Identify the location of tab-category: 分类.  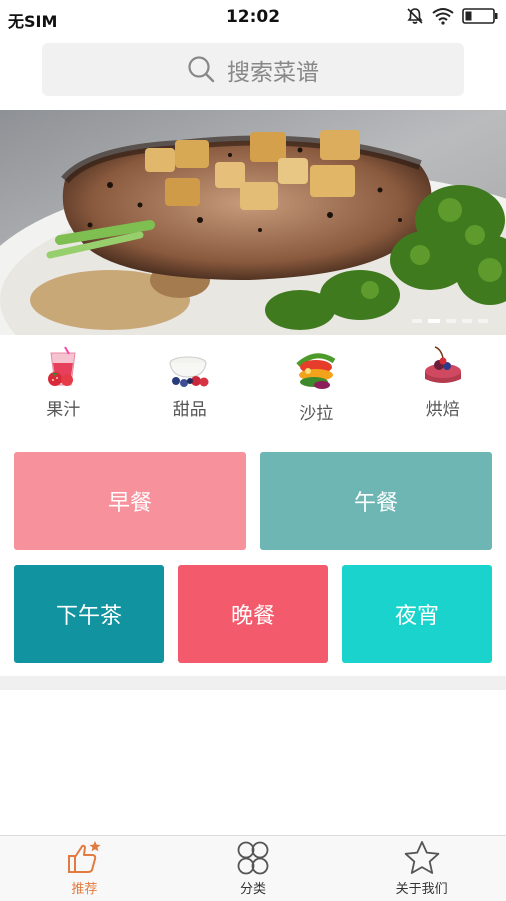
(253, 868).